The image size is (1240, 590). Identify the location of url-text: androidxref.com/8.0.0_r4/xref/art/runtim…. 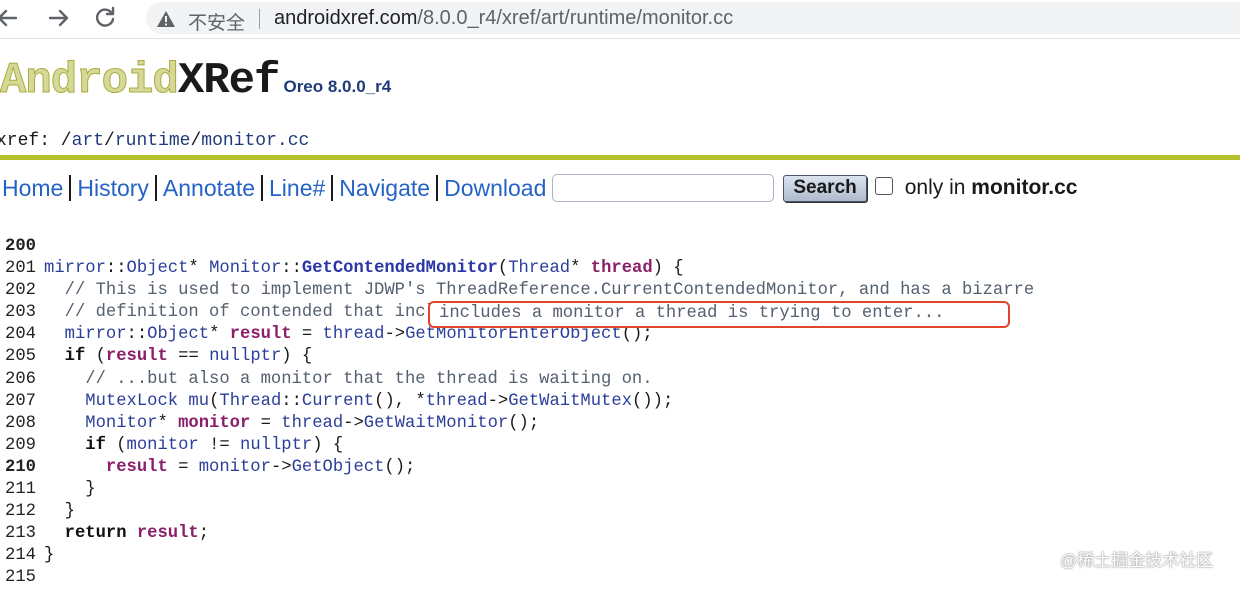
(503, 18).